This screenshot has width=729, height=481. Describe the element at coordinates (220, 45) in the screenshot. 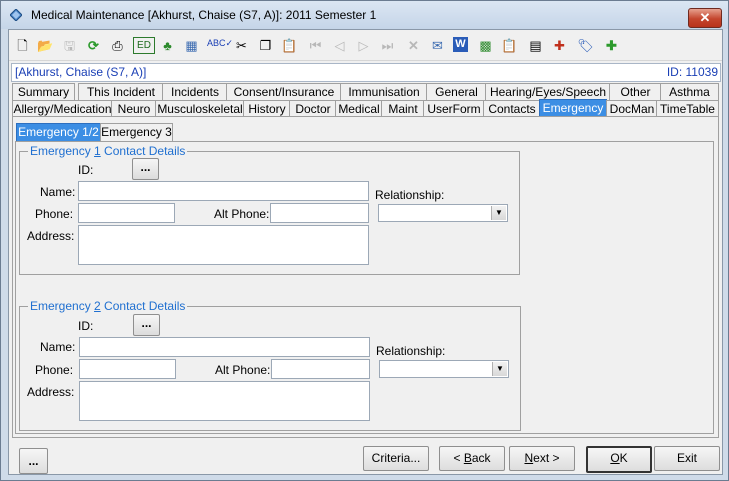

I see `spellcheck-icon: ABC✓` at that location.